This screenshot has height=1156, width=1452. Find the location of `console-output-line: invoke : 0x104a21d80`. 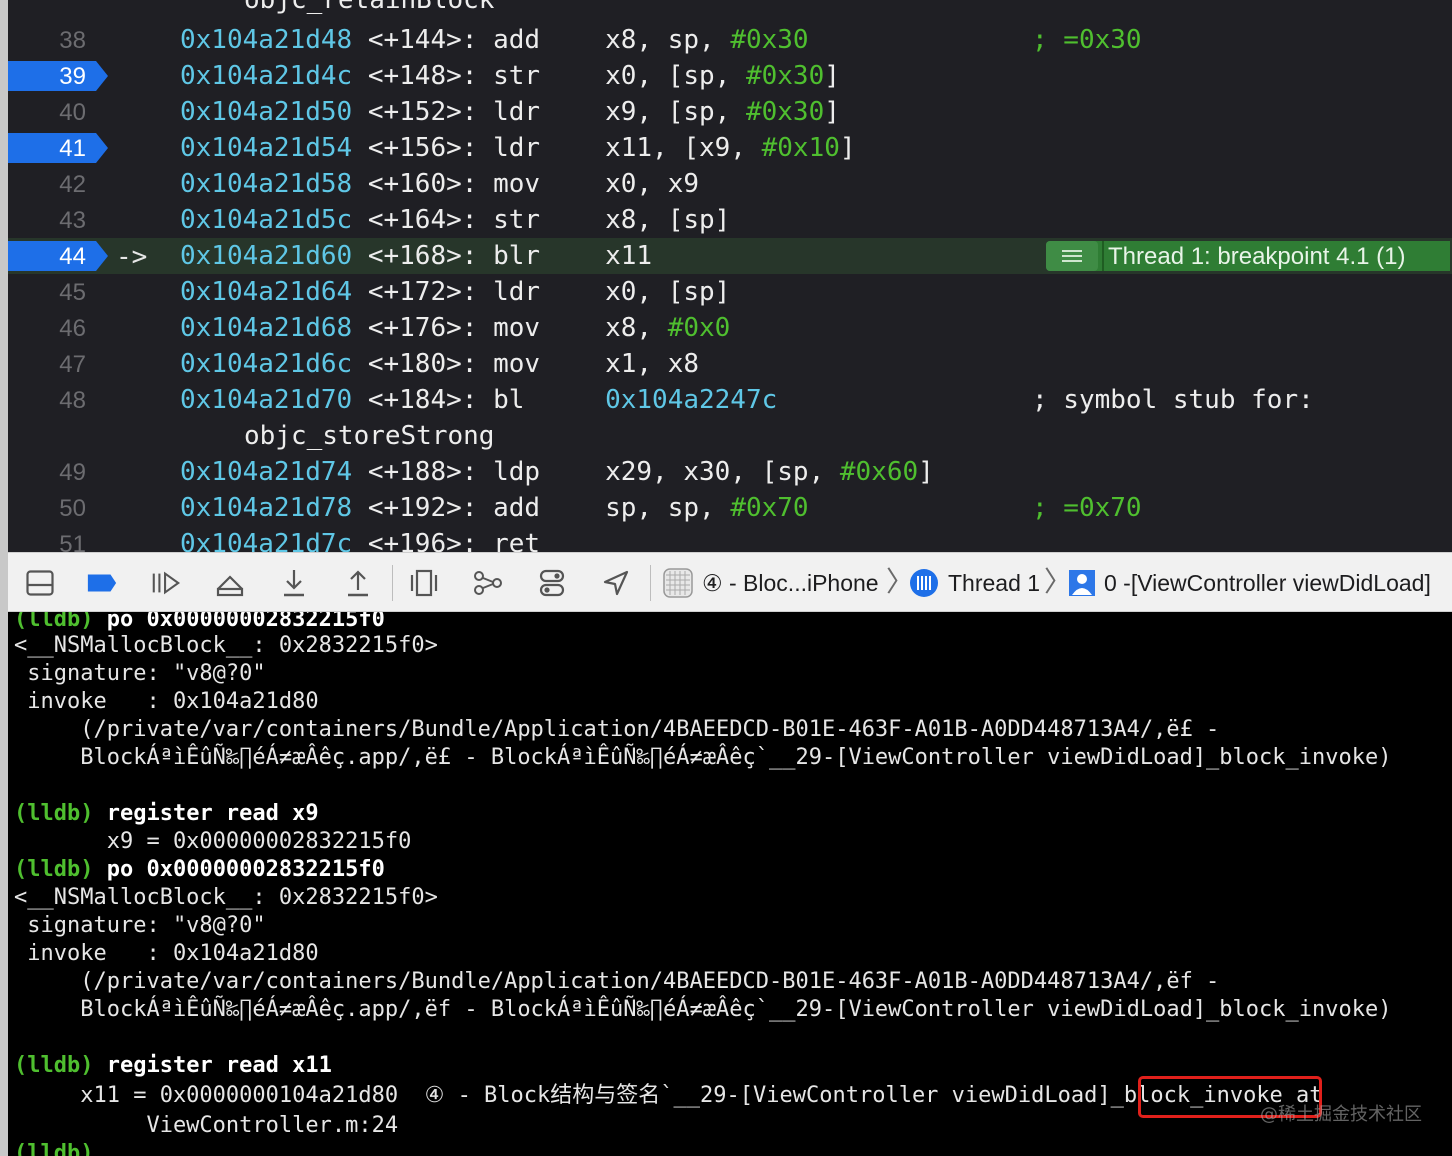

console-output-line: invoke : 0x104a21d80 is located at coordinates (166, 701).